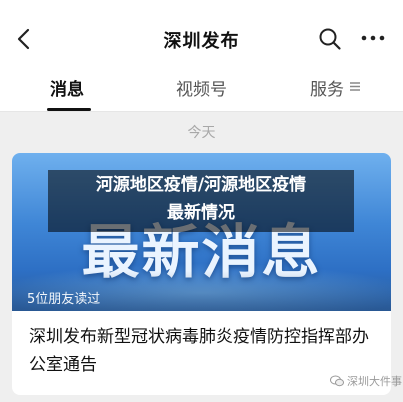 The width and height of the screenshot is (403, 402). I want to click on search-icon, so click(330, 39).